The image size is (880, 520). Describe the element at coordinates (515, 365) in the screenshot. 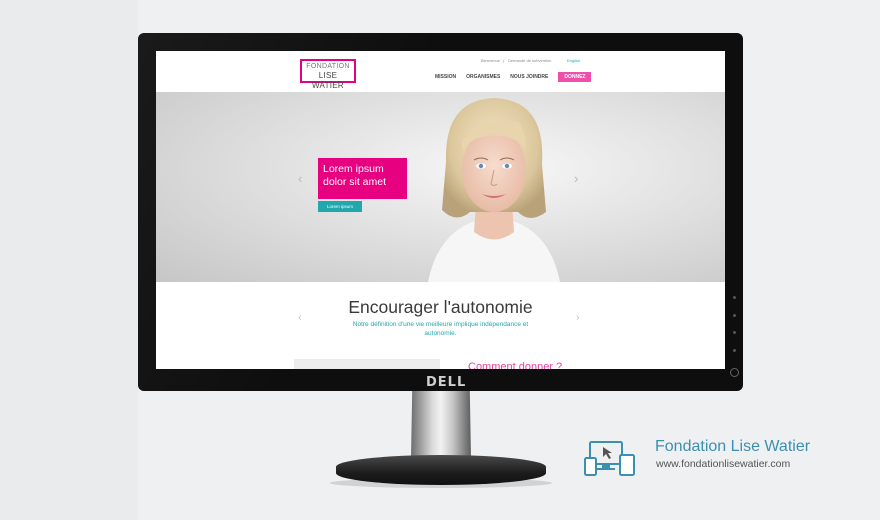

I see `how-to-give-link: Comment donner ?` at that location.